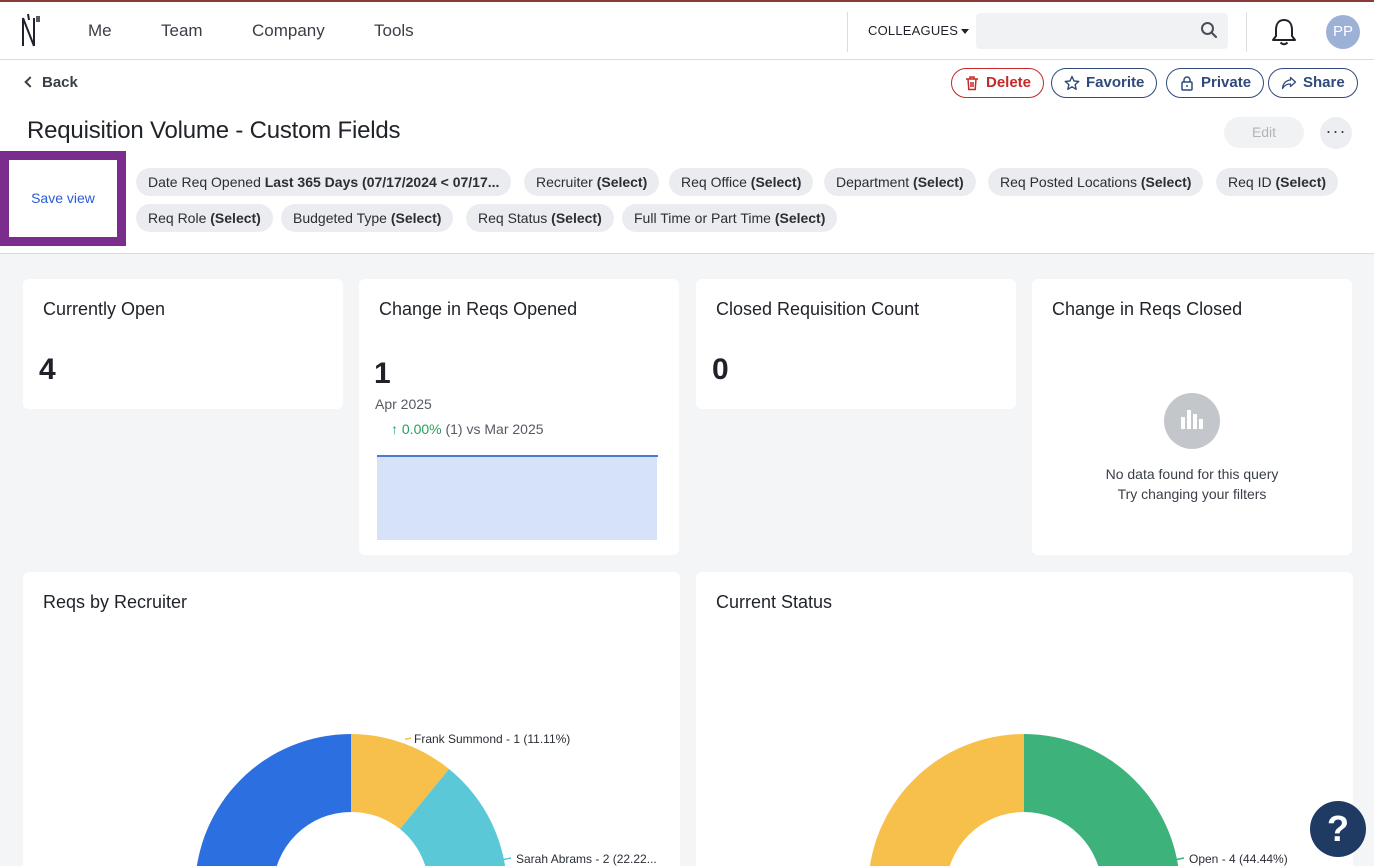 The height and width of the screenshot is (866, 1374). I want to click on card-closed-requisition-count: Closed Requisition Count 0, so click(856, 344).